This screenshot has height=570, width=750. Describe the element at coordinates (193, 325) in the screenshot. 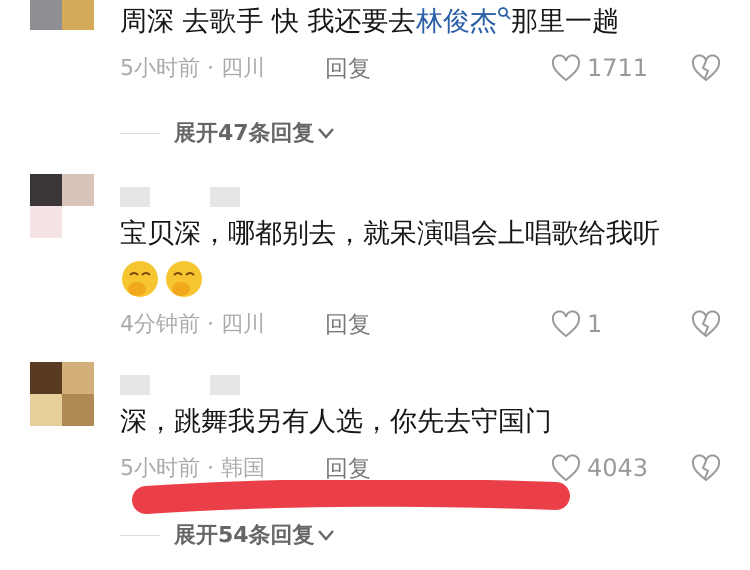

I see `comment-meta: 4分钟前 · 四川` at that location.